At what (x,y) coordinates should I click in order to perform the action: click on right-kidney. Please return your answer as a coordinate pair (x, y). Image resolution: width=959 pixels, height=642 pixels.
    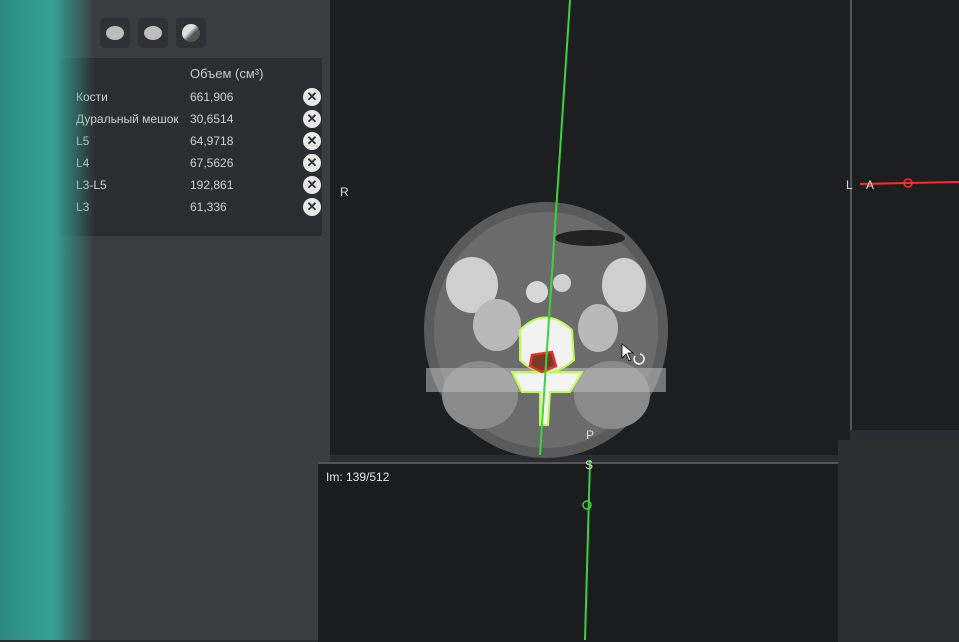
    Looking at the image, I should click on (624, 285).